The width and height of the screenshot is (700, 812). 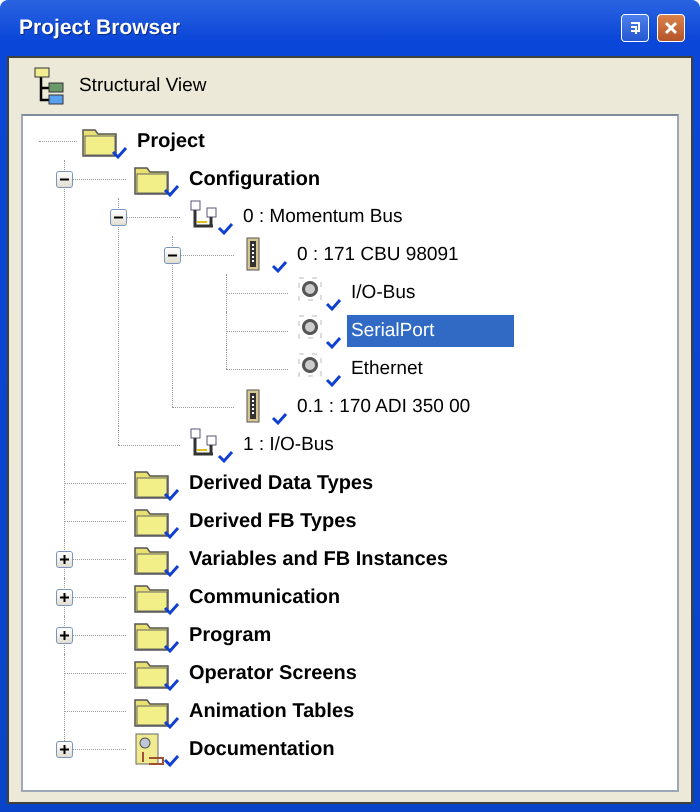 I want to click on tree-item: Configuration, so click(x=254, y=179).